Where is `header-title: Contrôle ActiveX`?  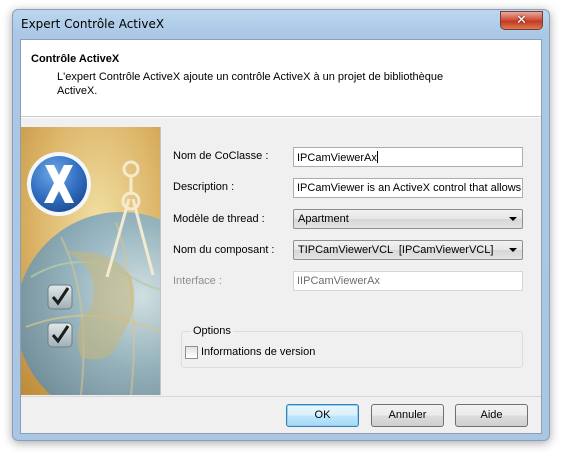
header-title: Contrôle ActiveX is located at coordinates (75, 59).